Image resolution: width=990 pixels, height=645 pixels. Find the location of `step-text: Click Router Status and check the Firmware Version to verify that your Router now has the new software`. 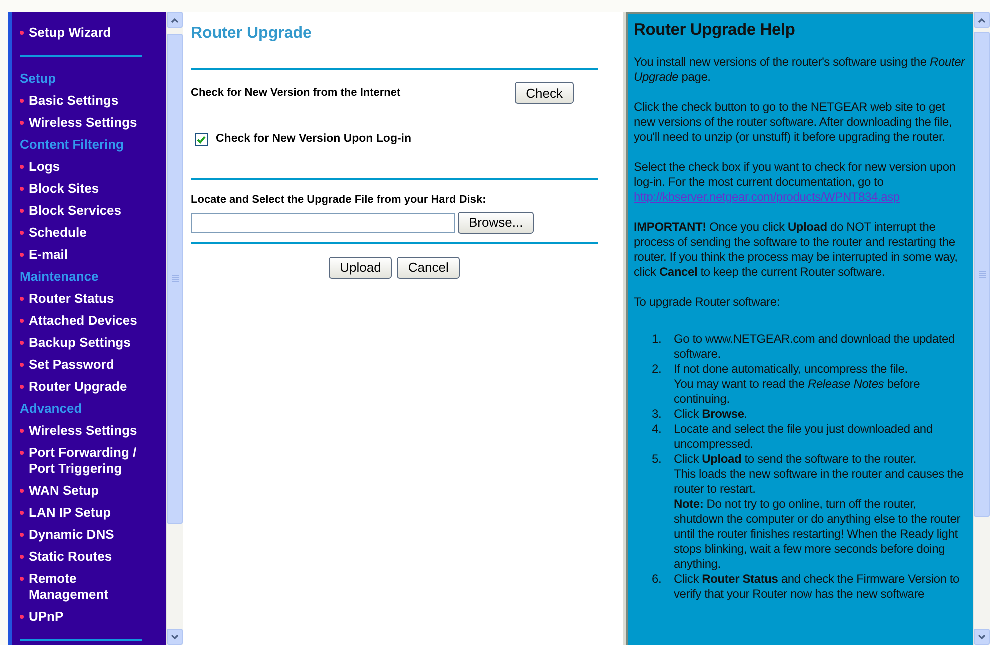

step-text: Click Router Status and check the Firmware Version to verify that your Router now has the new software is located at coordinates (817, 587).